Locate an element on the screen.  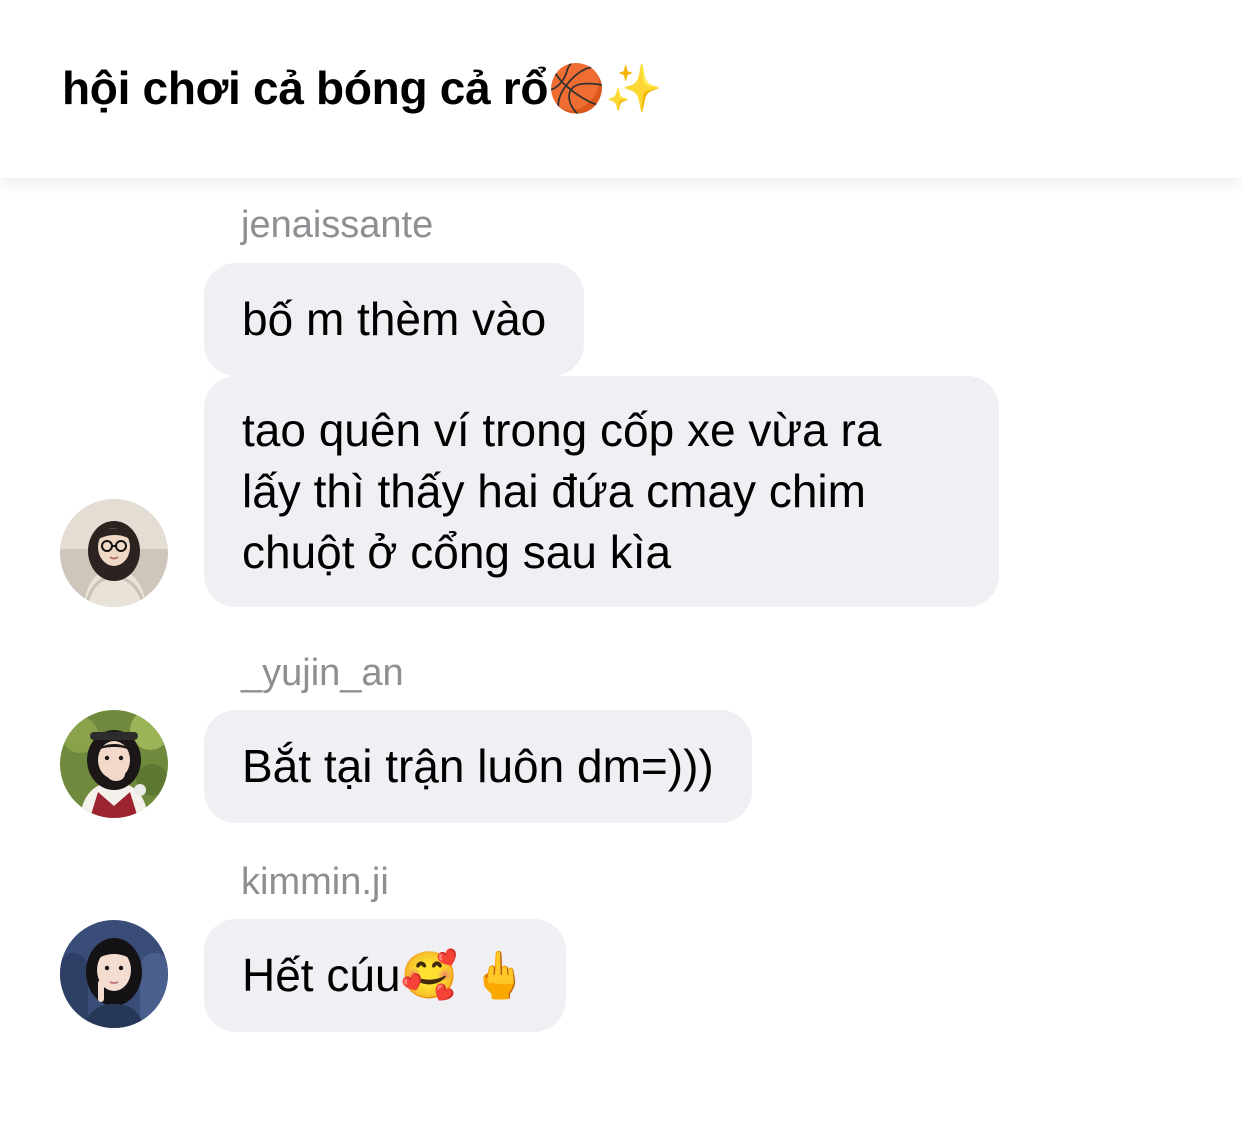
message-bubble: Bắt tại trận luôn dm=))) is located at coordinates (478, 766).